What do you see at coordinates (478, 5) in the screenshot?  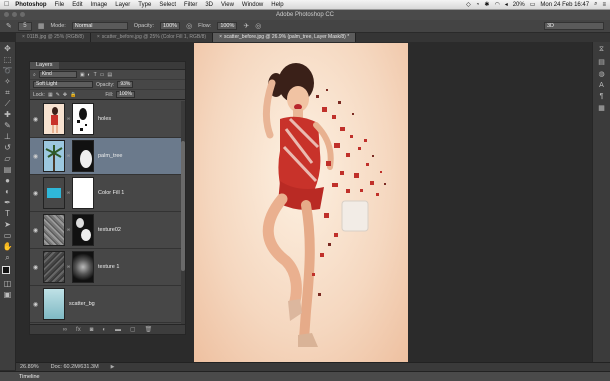 I see `time-machine-icon: ◔` at bounding box center [478, 5].